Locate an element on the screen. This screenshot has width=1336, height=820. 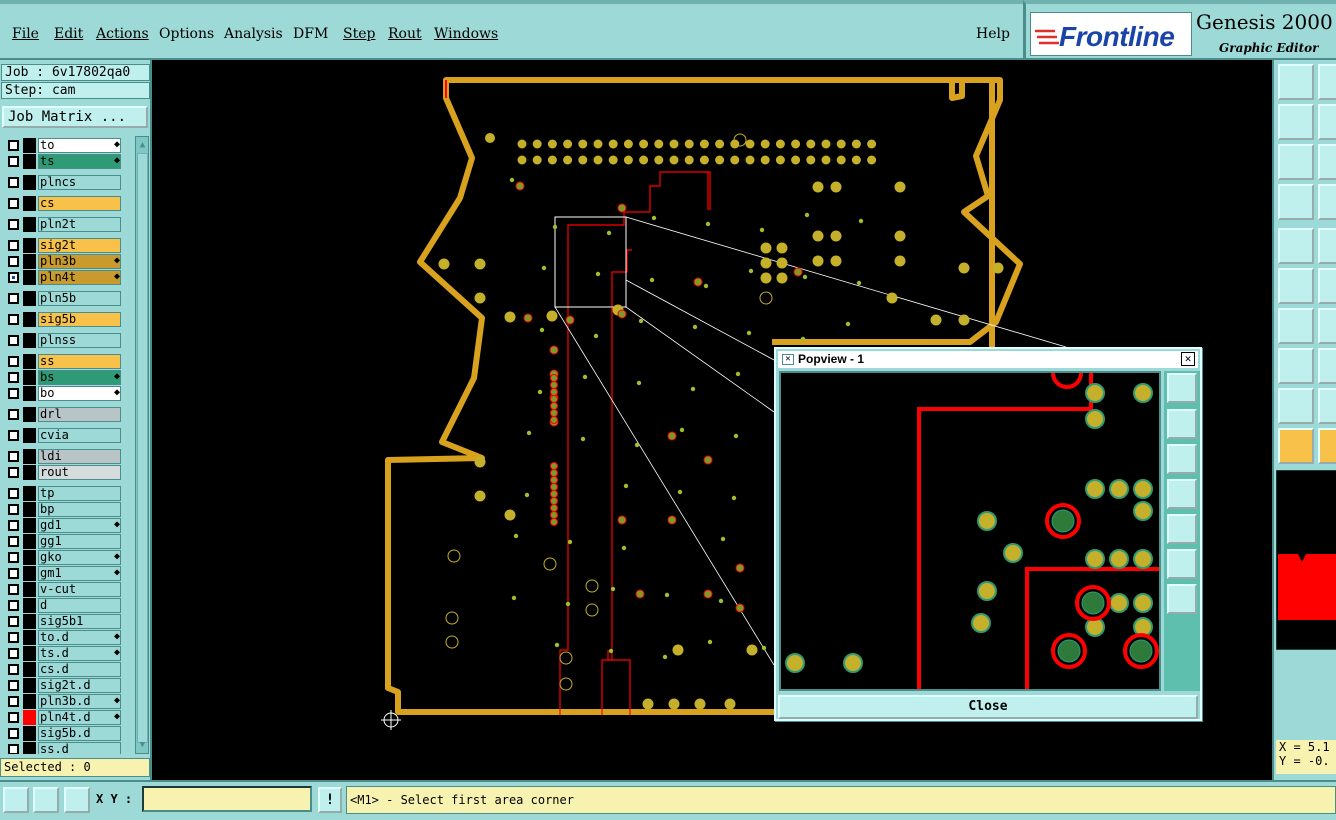
layer-name: pln3b.d is located at coordinates (79, 701).